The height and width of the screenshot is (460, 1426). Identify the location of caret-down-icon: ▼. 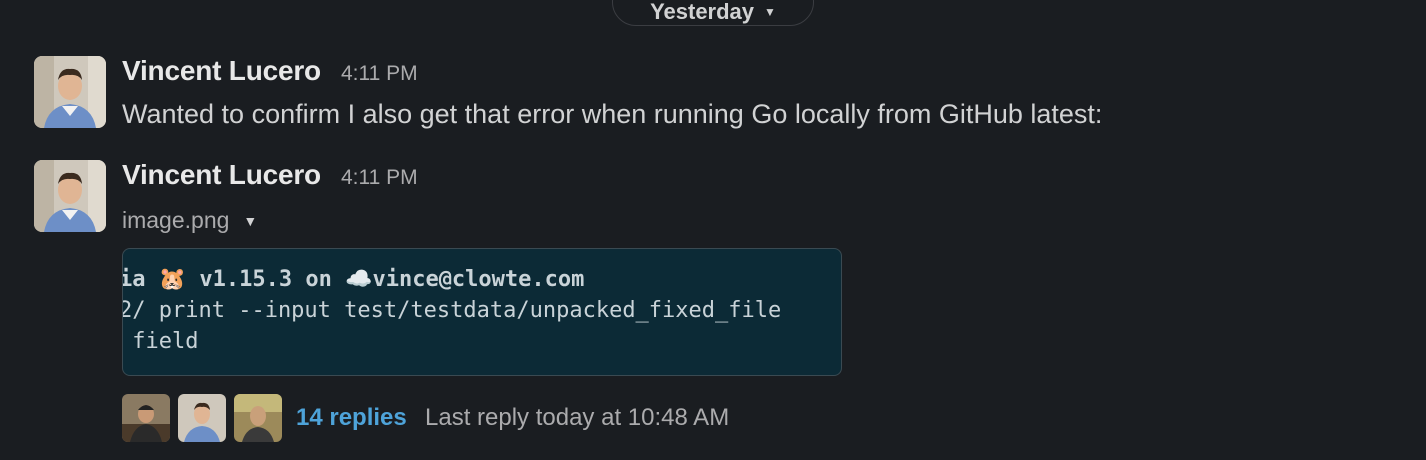
(250, 220).